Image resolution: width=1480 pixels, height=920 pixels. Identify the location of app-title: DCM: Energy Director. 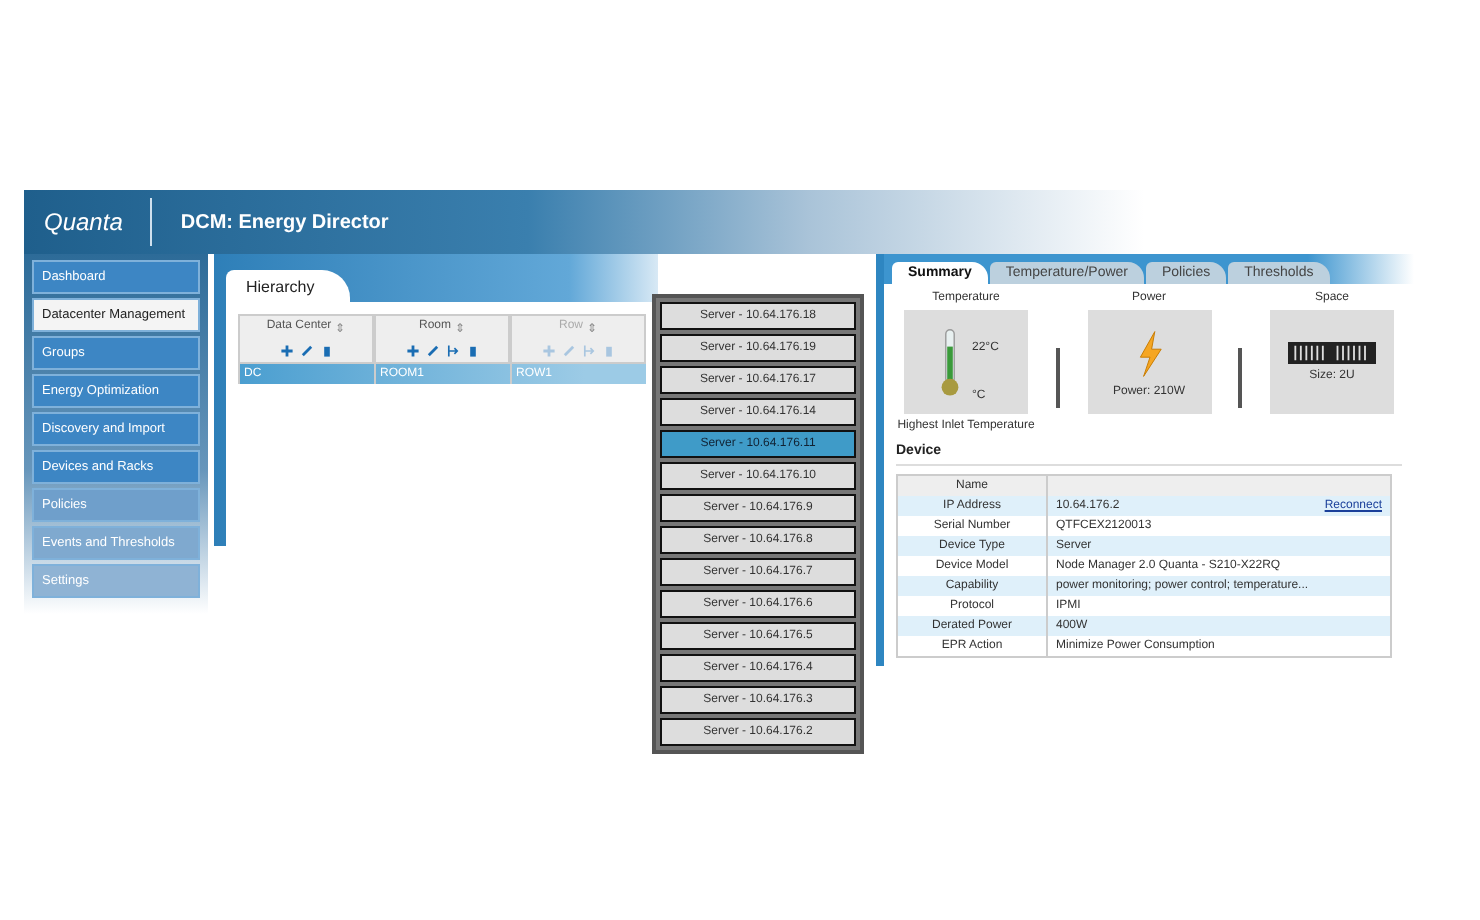
(283, 222).